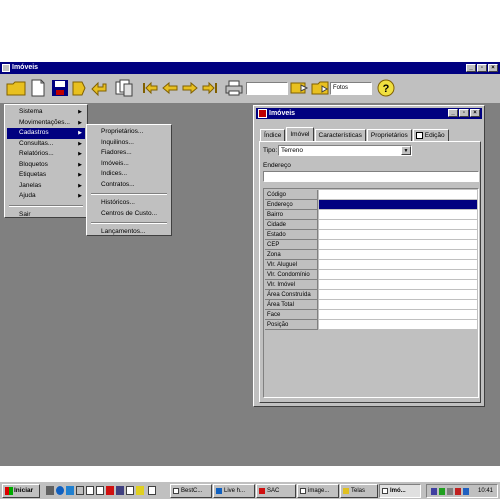 The image size is (500, 500). I want to click on outlook-quick-icon, so click(70, 490).